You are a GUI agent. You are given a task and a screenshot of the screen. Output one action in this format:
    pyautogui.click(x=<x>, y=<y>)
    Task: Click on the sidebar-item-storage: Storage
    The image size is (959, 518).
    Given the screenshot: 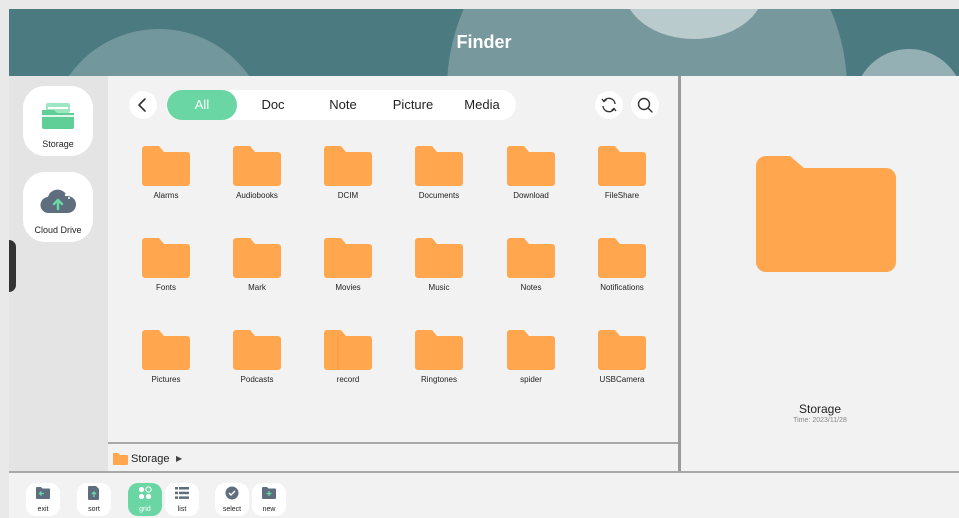 What is the action you would take?
    pyautogui.click(x=58, y=121)
    